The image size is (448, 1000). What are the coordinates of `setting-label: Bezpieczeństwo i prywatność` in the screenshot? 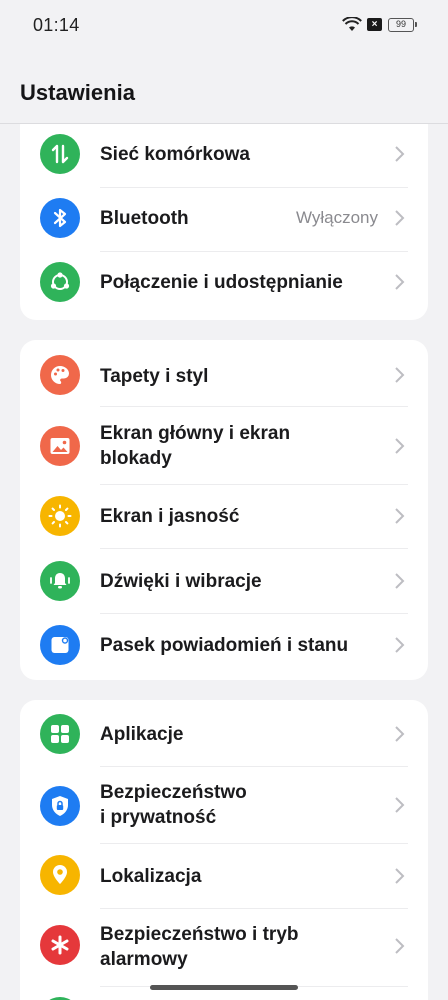 It's located at (173, 805).